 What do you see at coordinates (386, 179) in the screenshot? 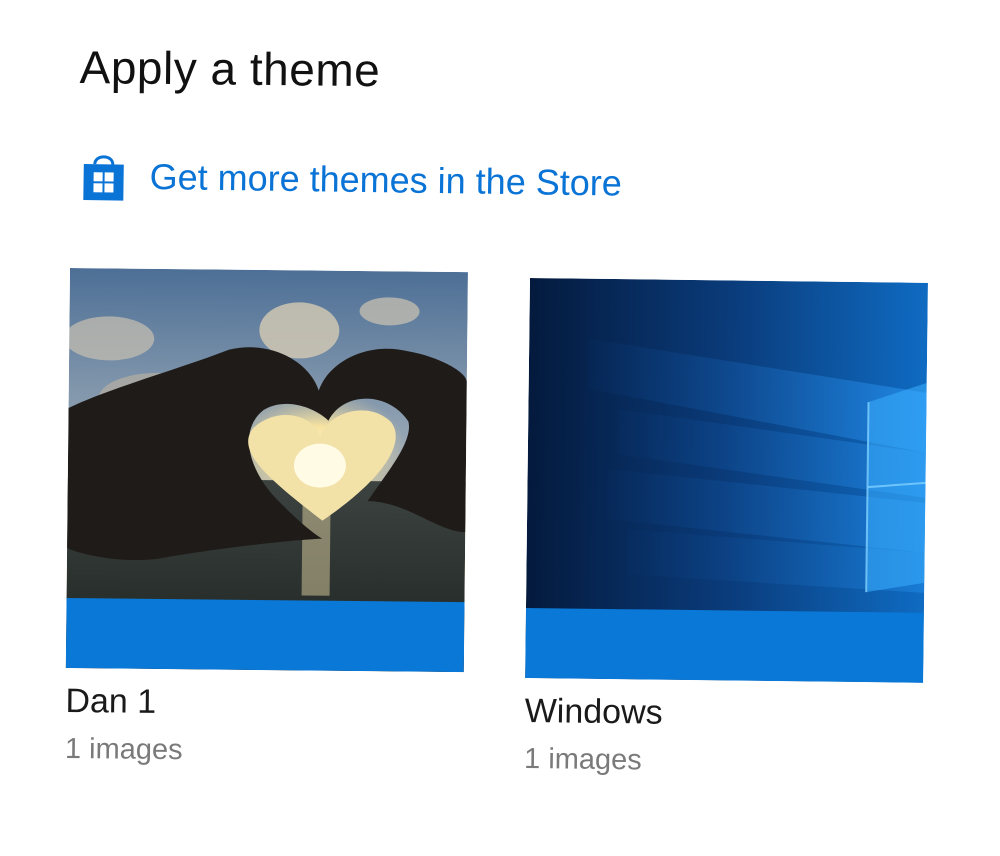
I see `store-link-label: Get more themes in the Store` at bounding box center [386, 179].